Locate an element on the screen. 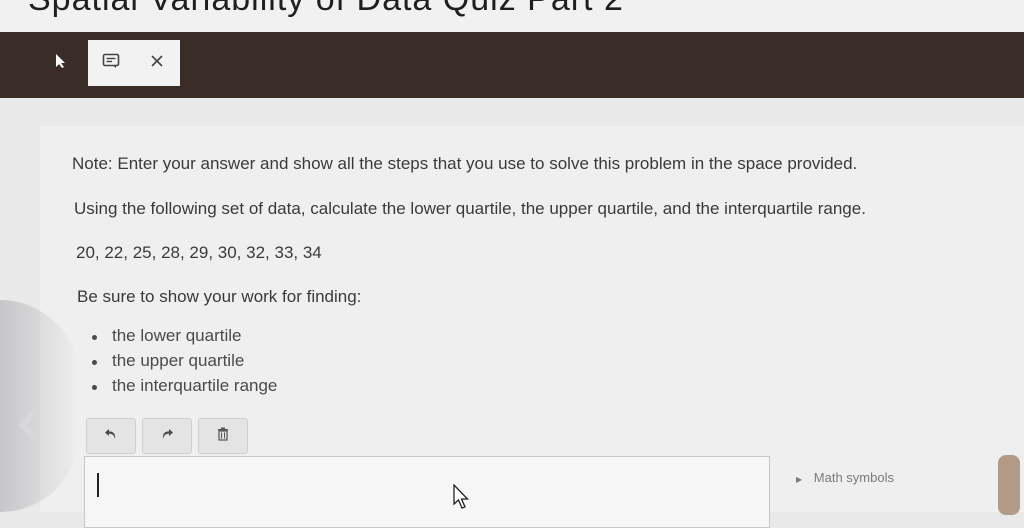  answer-input is located at coordinates (427, 492).